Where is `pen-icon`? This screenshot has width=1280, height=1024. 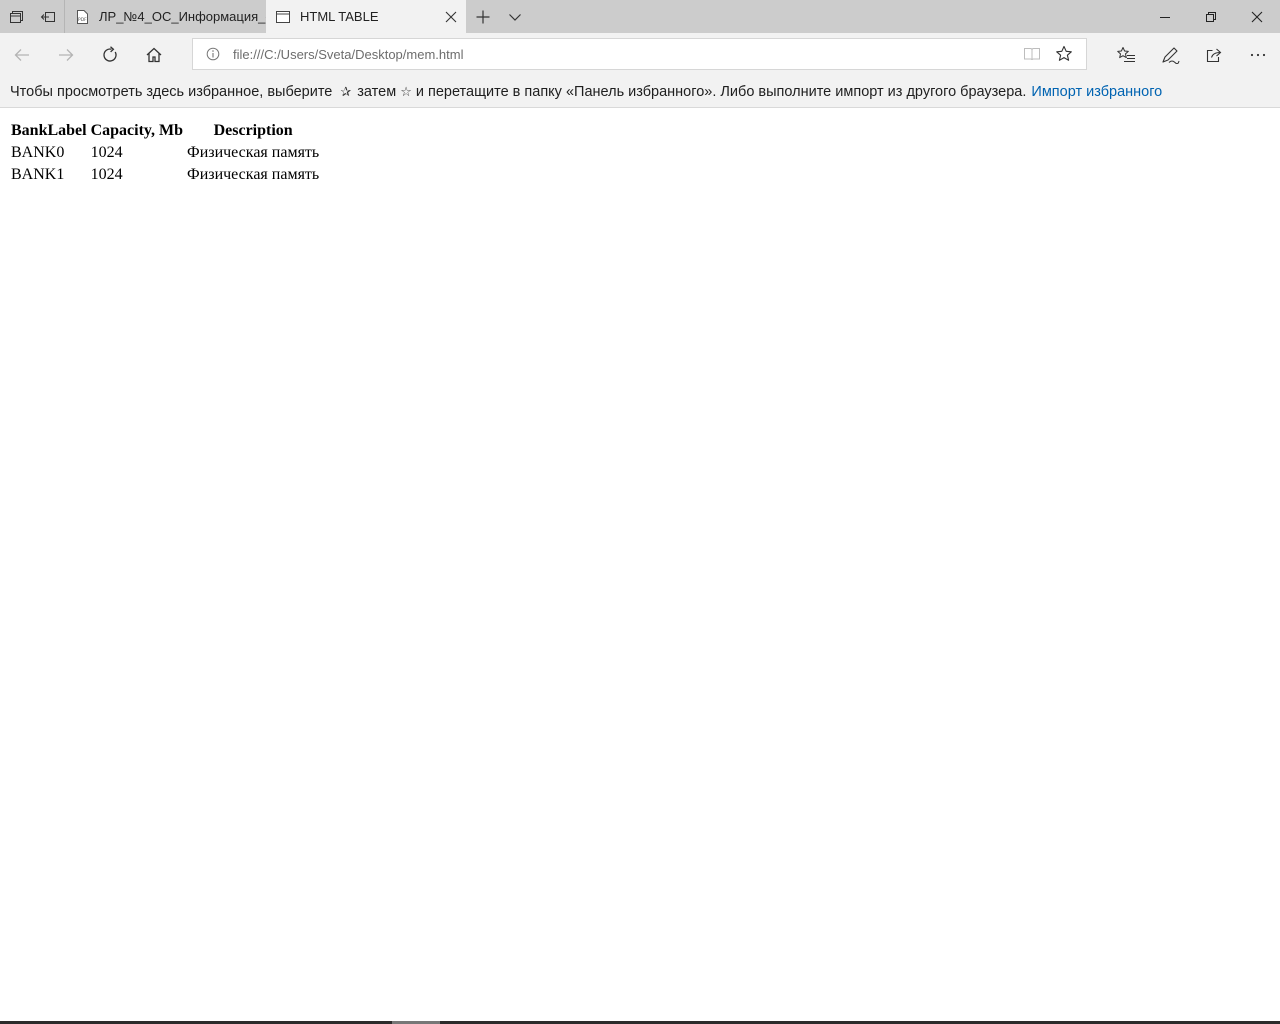
pen-icon is located at coordinates (1171, 55).